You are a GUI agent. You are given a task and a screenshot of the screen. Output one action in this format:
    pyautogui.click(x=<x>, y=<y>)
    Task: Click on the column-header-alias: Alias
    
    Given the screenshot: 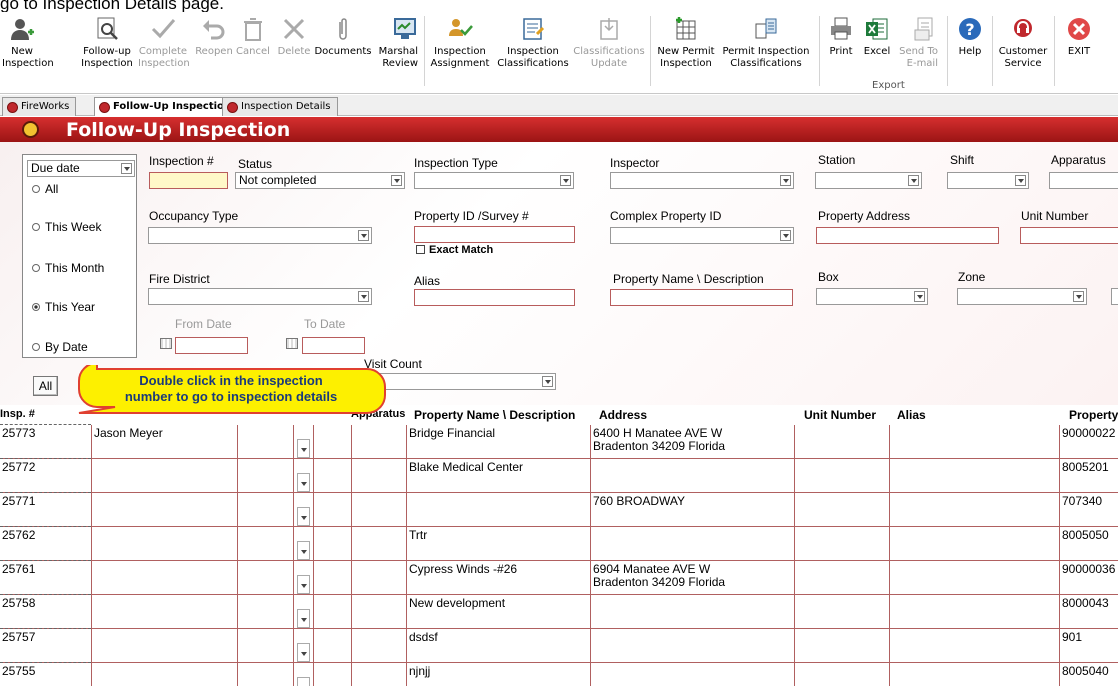 What is the action you would take?
    pyautogui.click(x=911, y=416)
    